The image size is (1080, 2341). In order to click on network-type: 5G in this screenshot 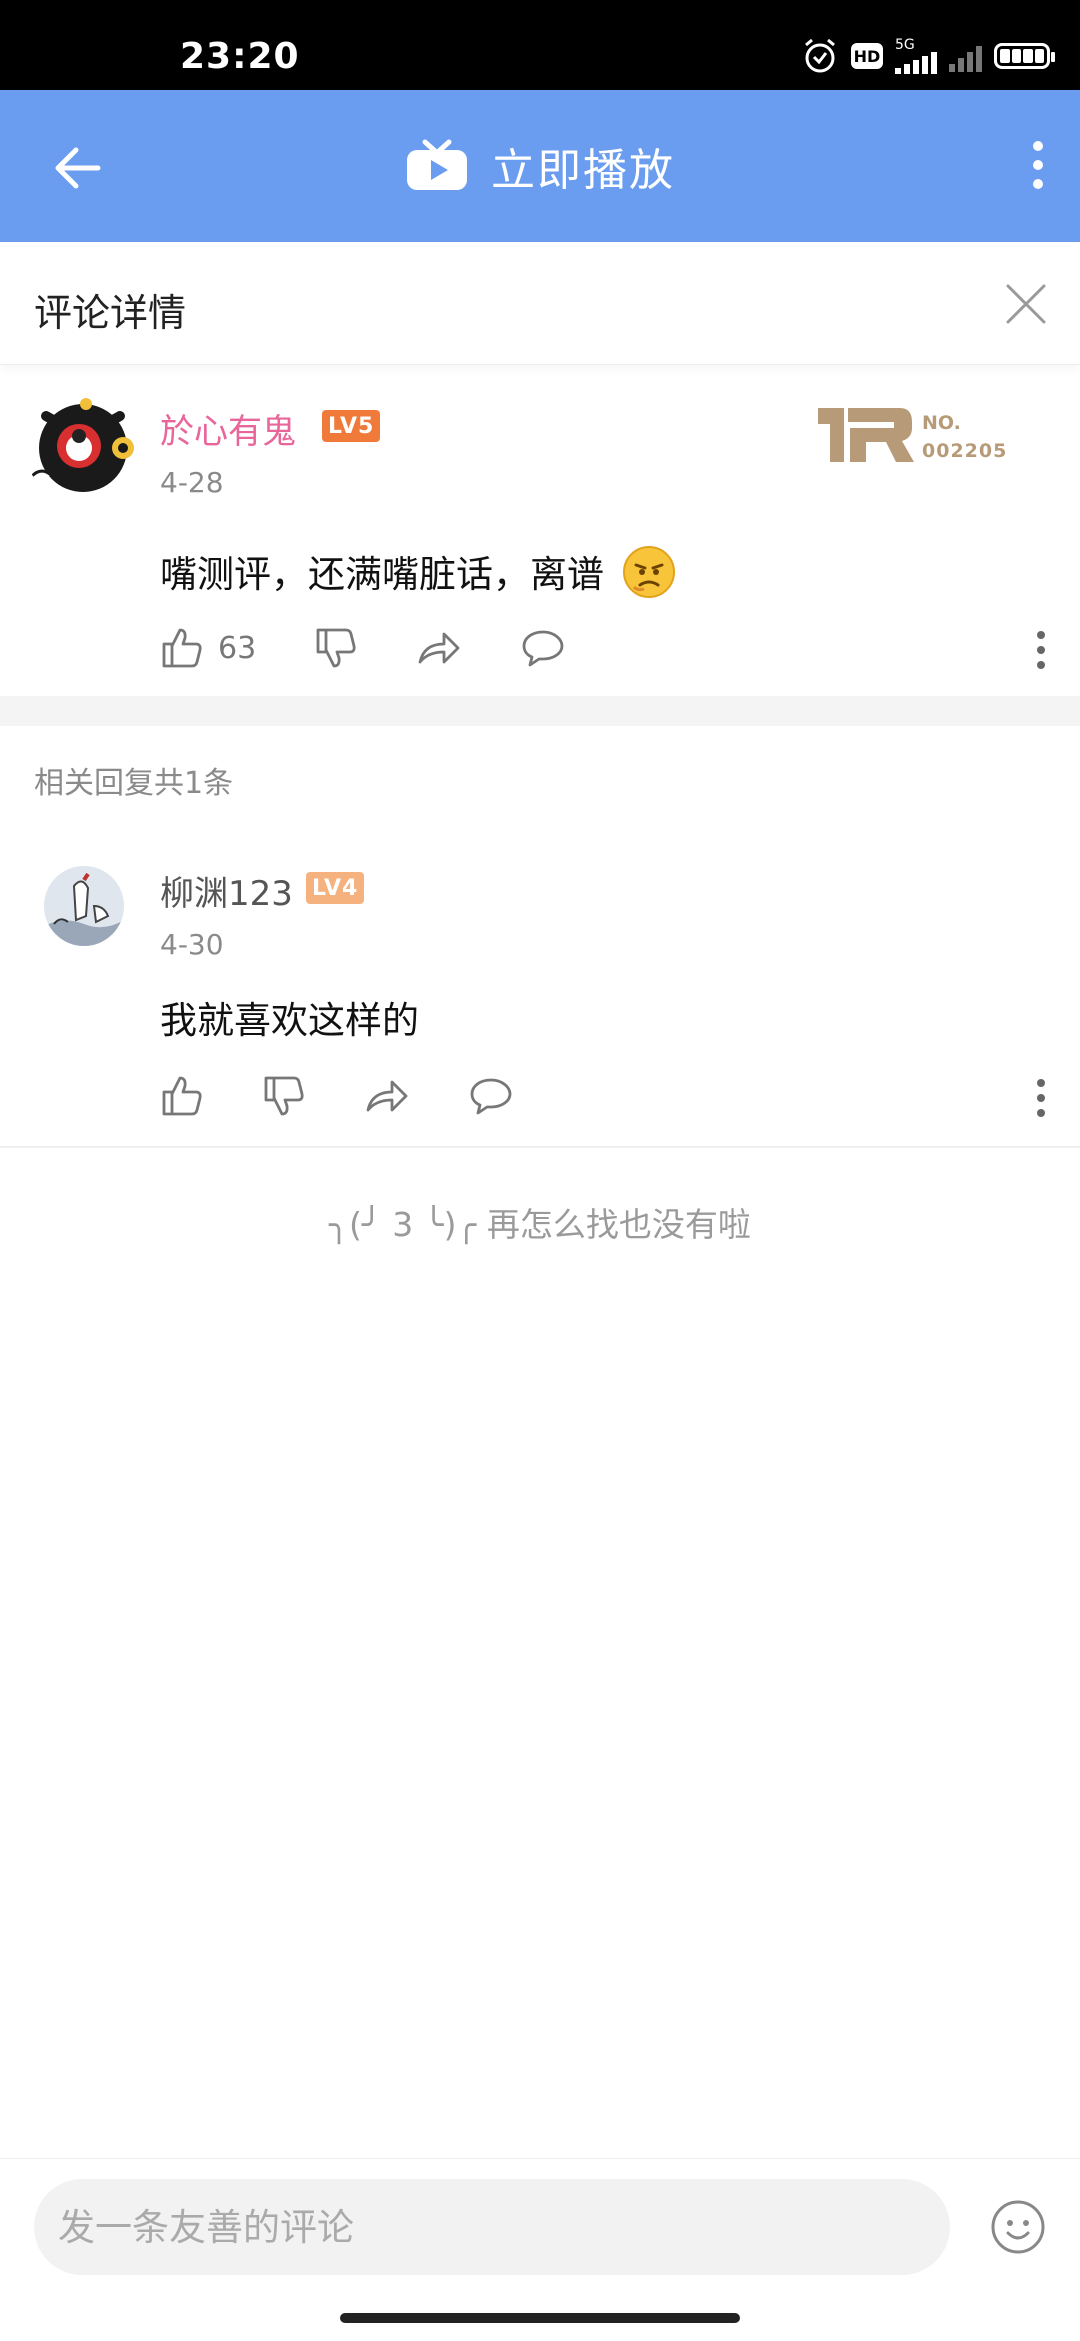, I will do `click(905, 45)`.